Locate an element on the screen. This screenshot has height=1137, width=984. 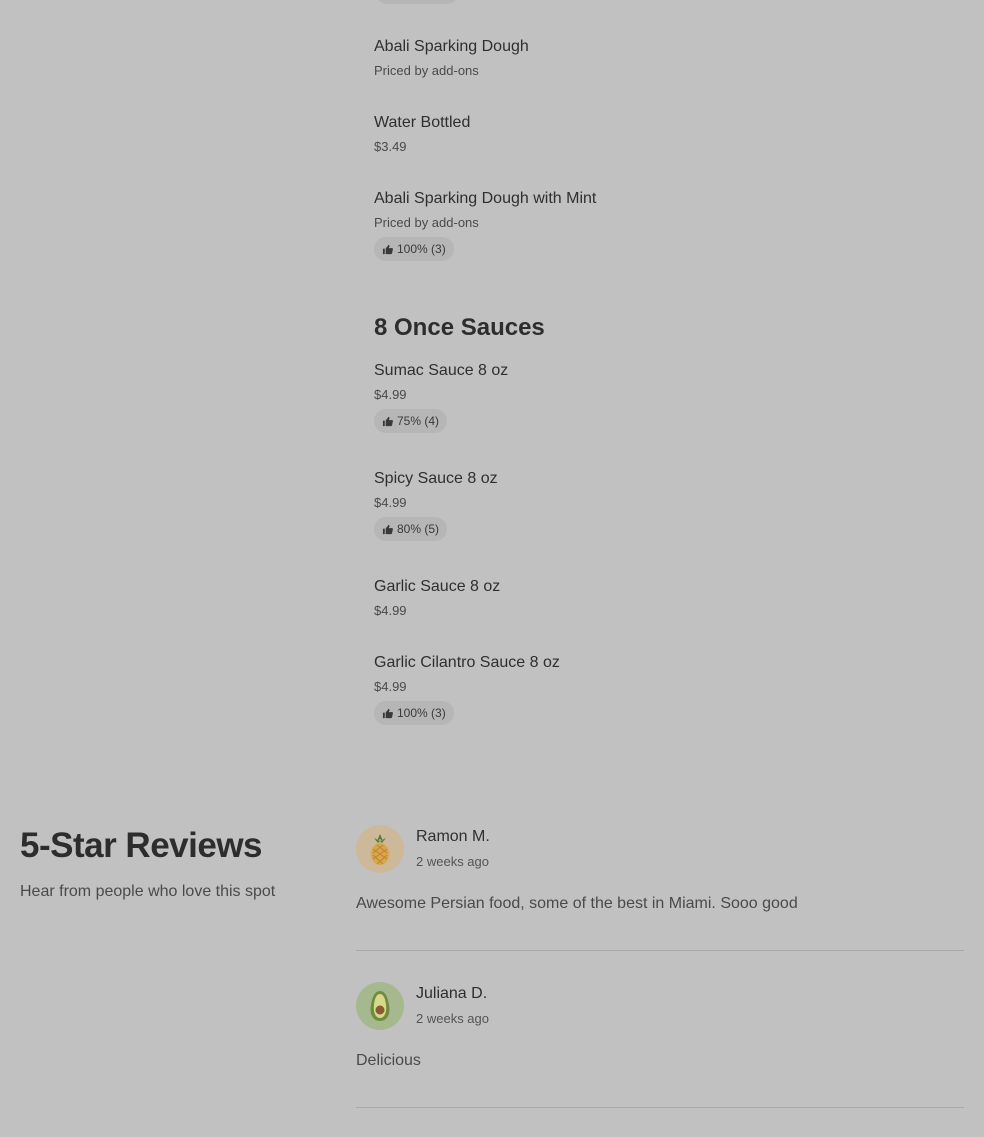
reviewer-name: Ramon M. is located at coordinates (453, 836).